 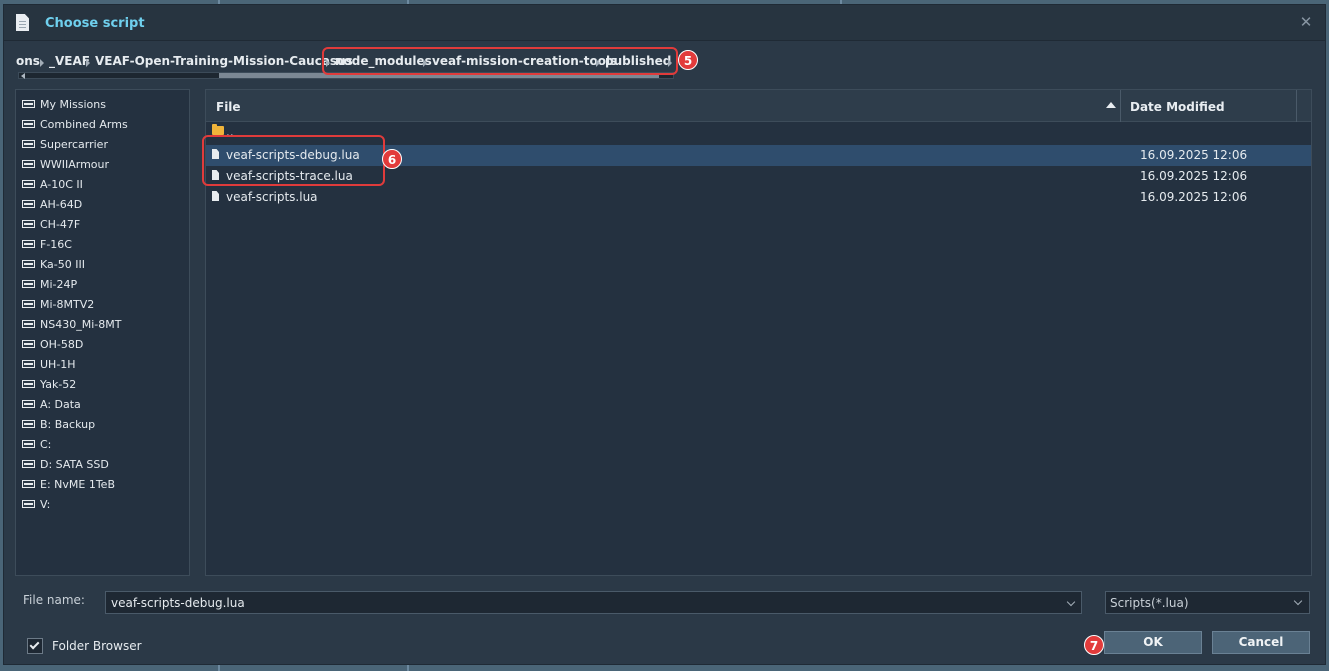 What do you see at coordinates (758, 106) in the screenshot?
I see `list-header: File Date Modified` at bounding box center [758, 106].